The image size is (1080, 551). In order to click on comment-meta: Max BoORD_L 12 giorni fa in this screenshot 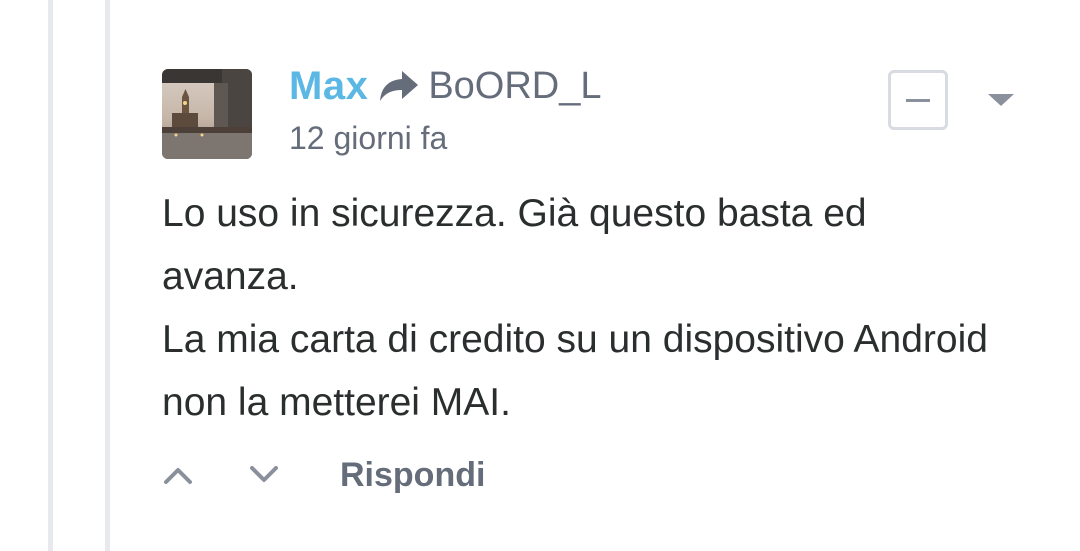, I will do `click(445, 107)`.